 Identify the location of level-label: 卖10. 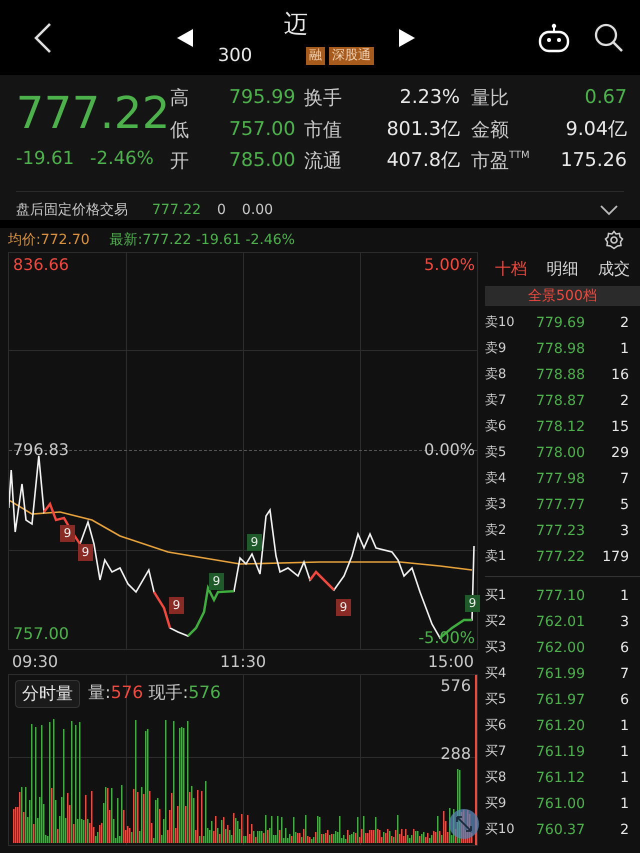
(500, 323).